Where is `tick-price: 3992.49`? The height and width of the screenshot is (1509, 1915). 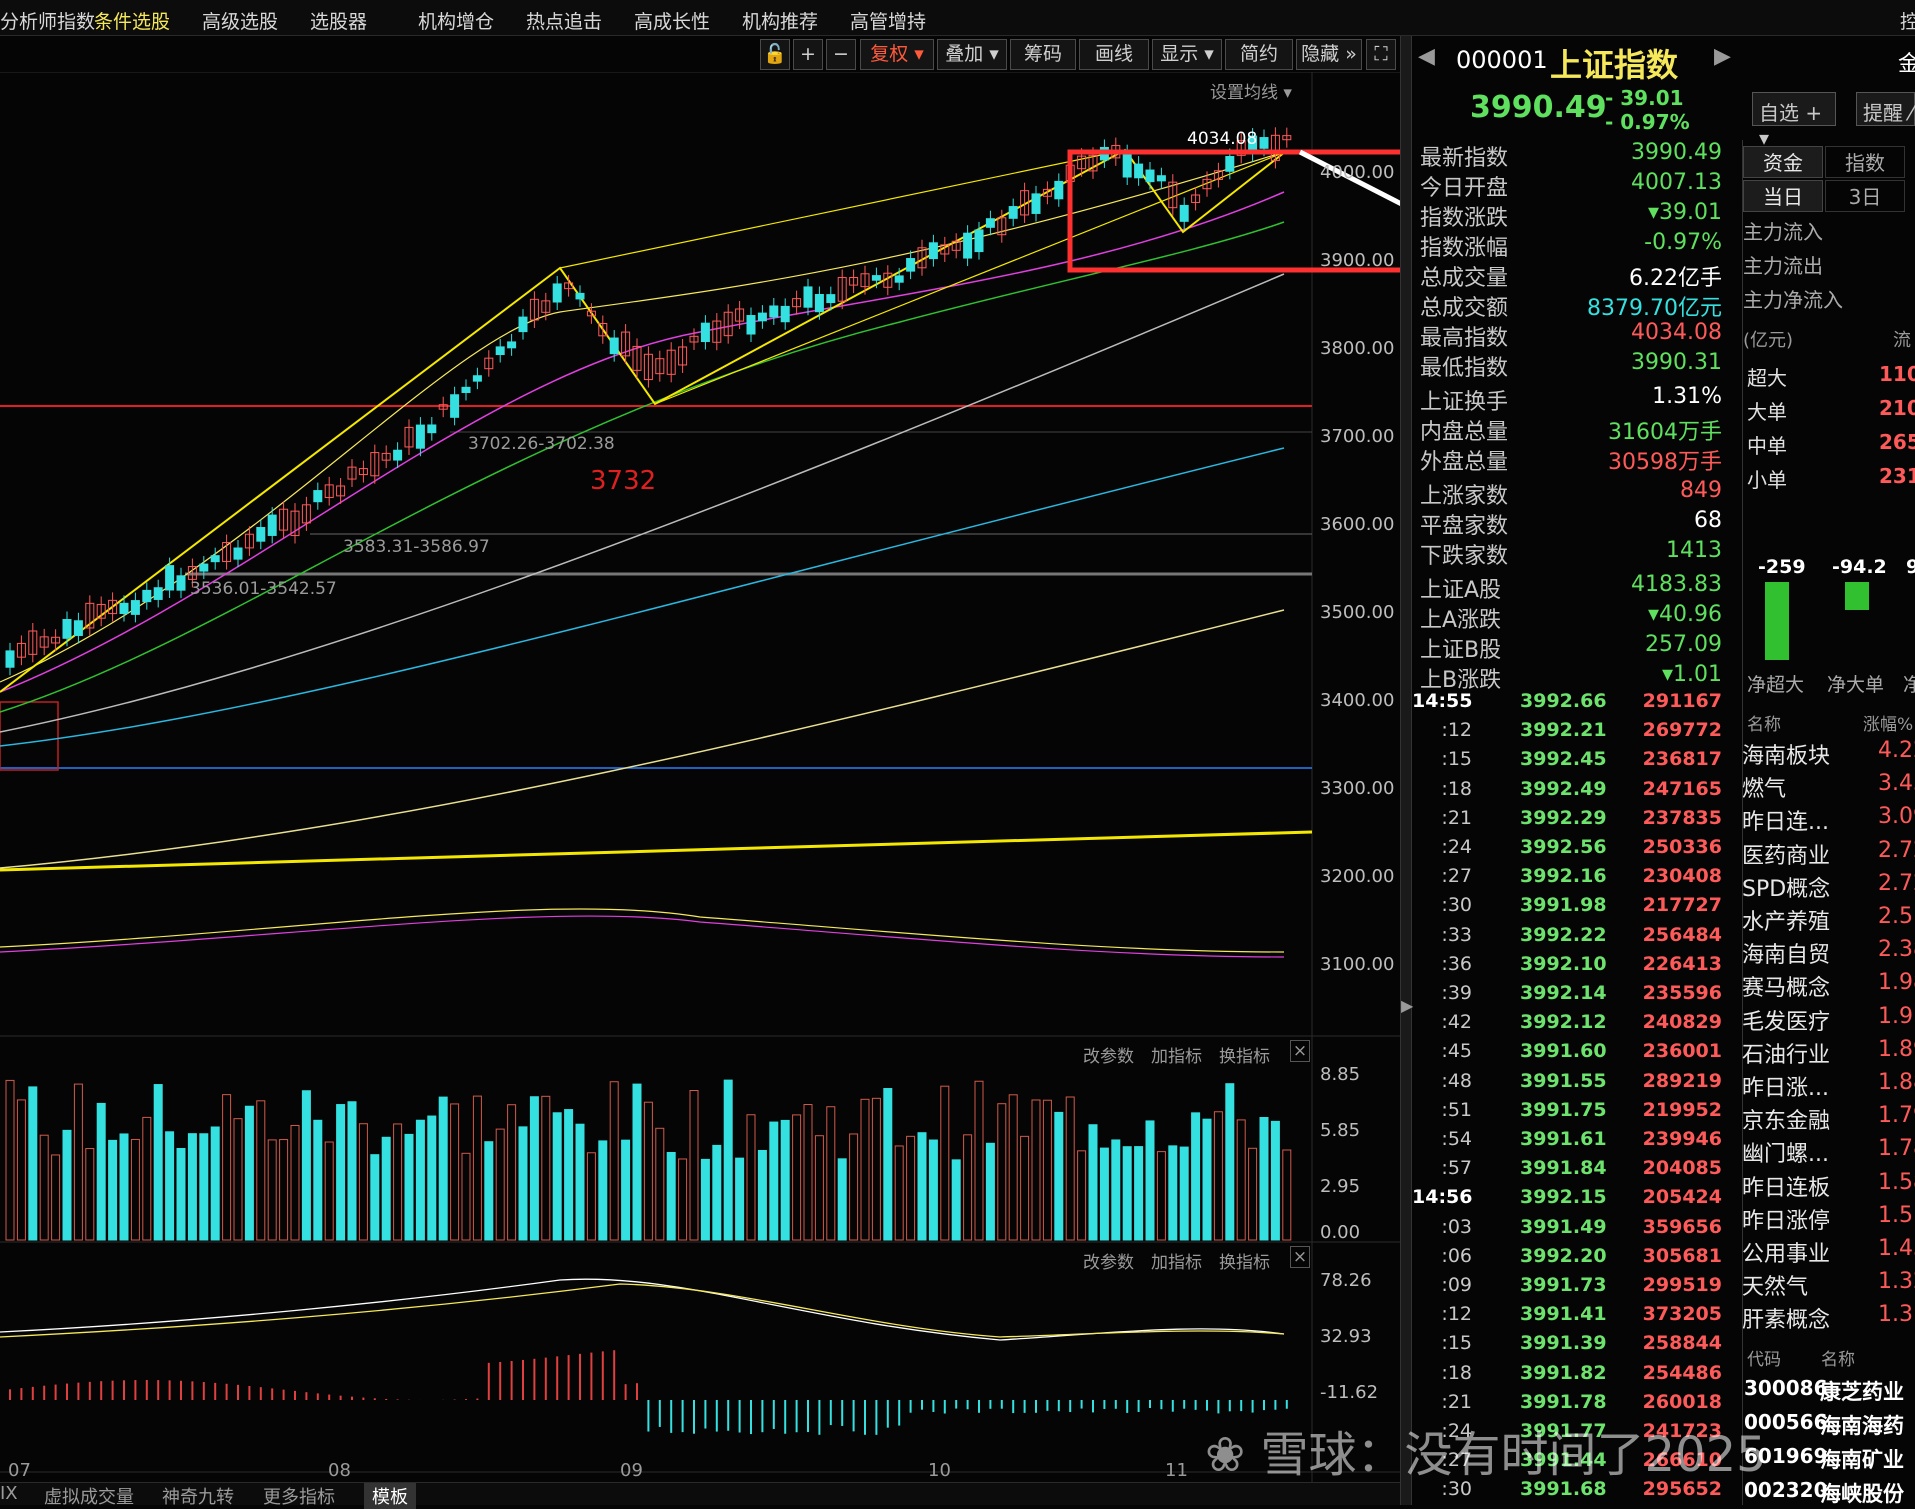 tick-price: 3992.49 is located at coordinates (1563, 788).